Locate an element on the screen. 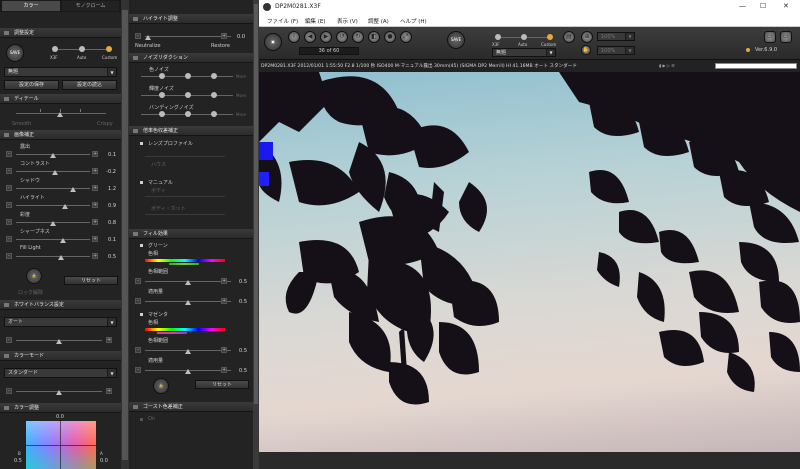 The height and width of the screenshot is (469, 800). rotate-right-icon: ↻ is located at coordinates (358, 37).